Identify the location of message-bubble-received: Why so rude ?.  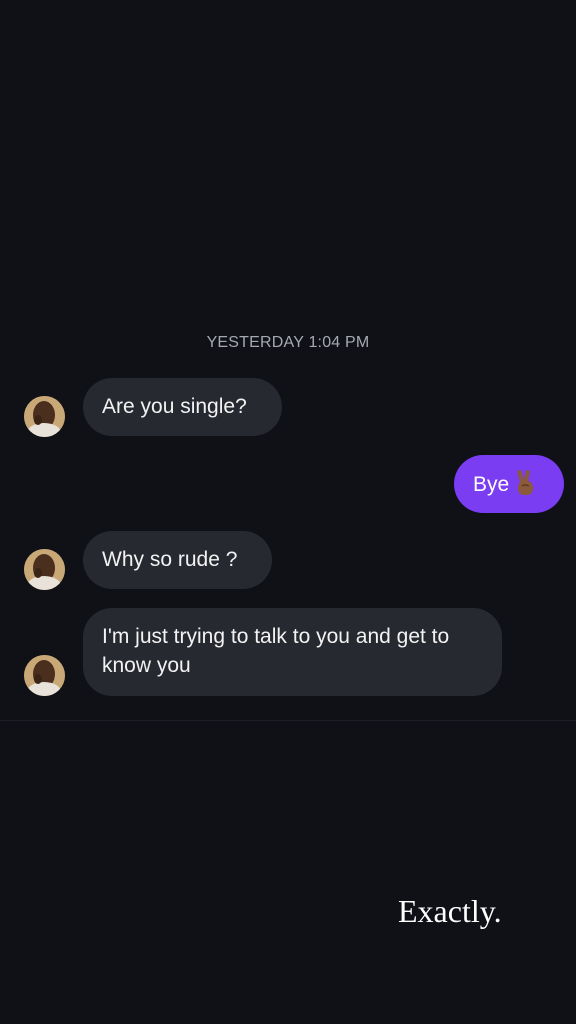
(177, 560).